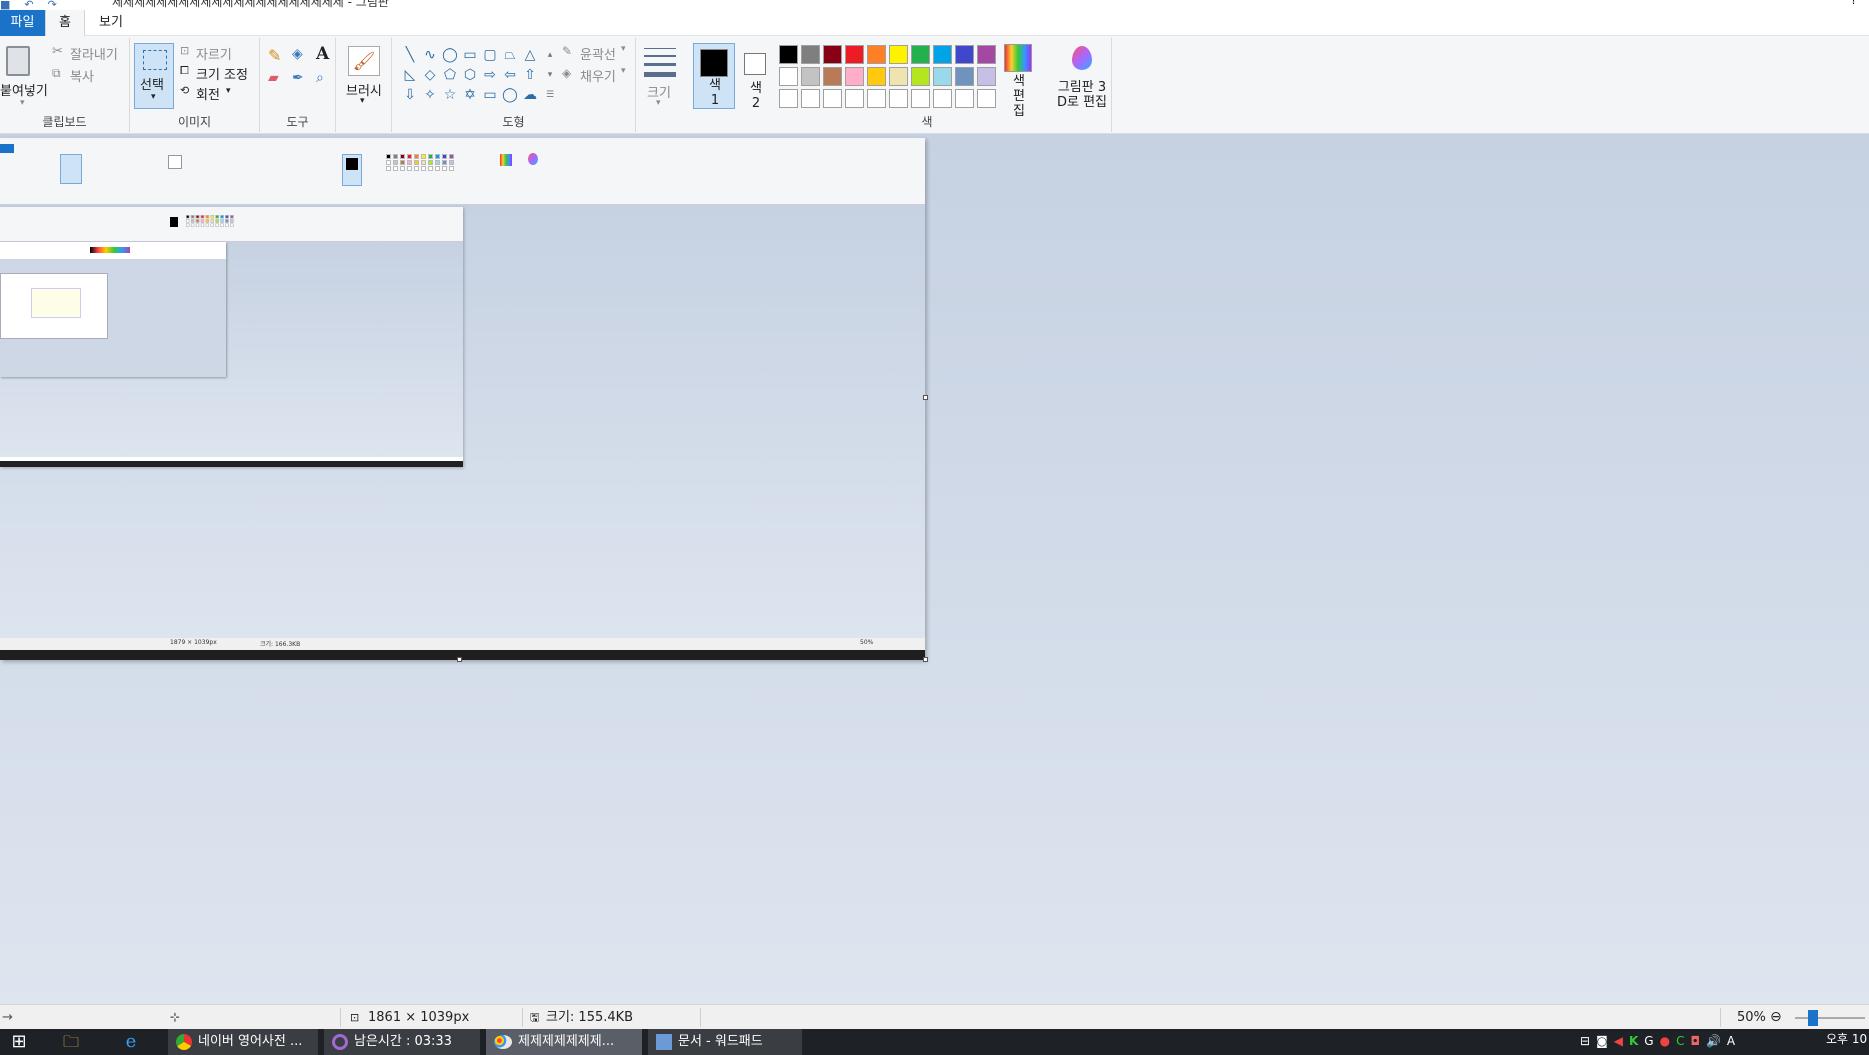 Image resolution: width=1869 pixels, height=1055 pixels. Describe the element at coordinates (490, 55) in the screenshot. I see `rounded-rect-shape-icon: ▢` at that location.